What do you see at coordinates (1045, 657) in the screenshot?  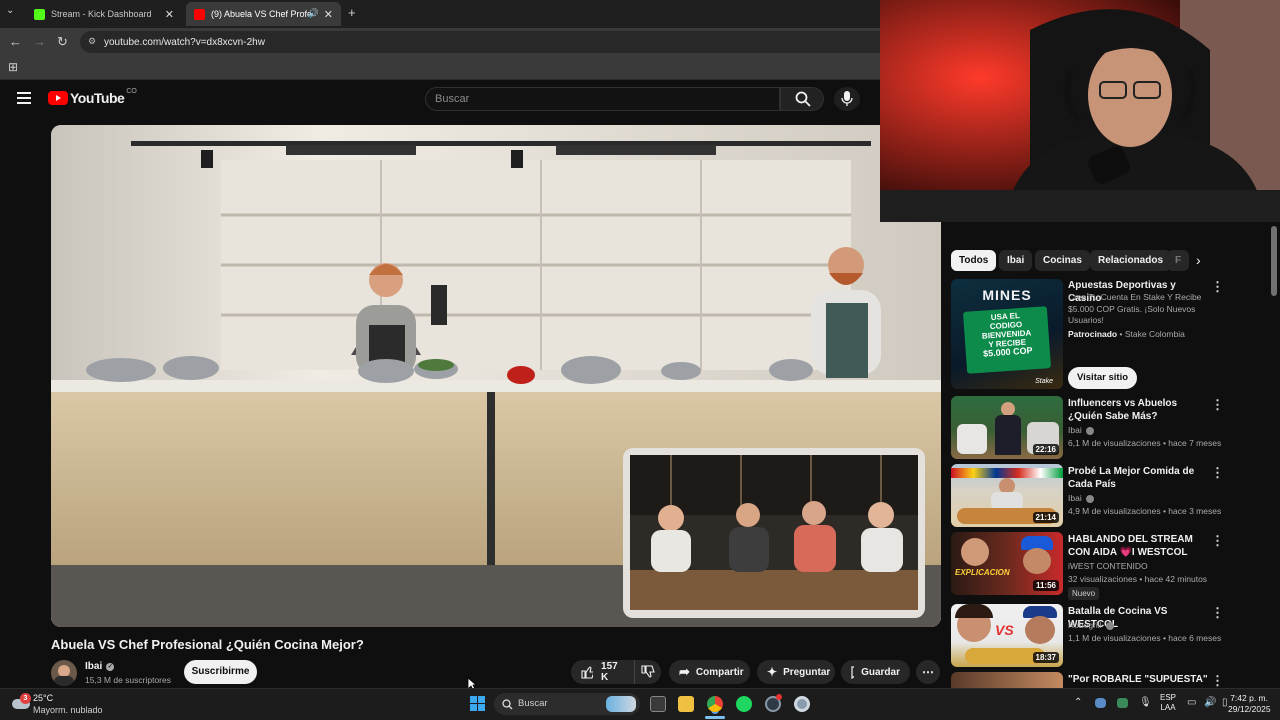 I see `duration-badge: 18:37` at bounding box center [1045, 657].